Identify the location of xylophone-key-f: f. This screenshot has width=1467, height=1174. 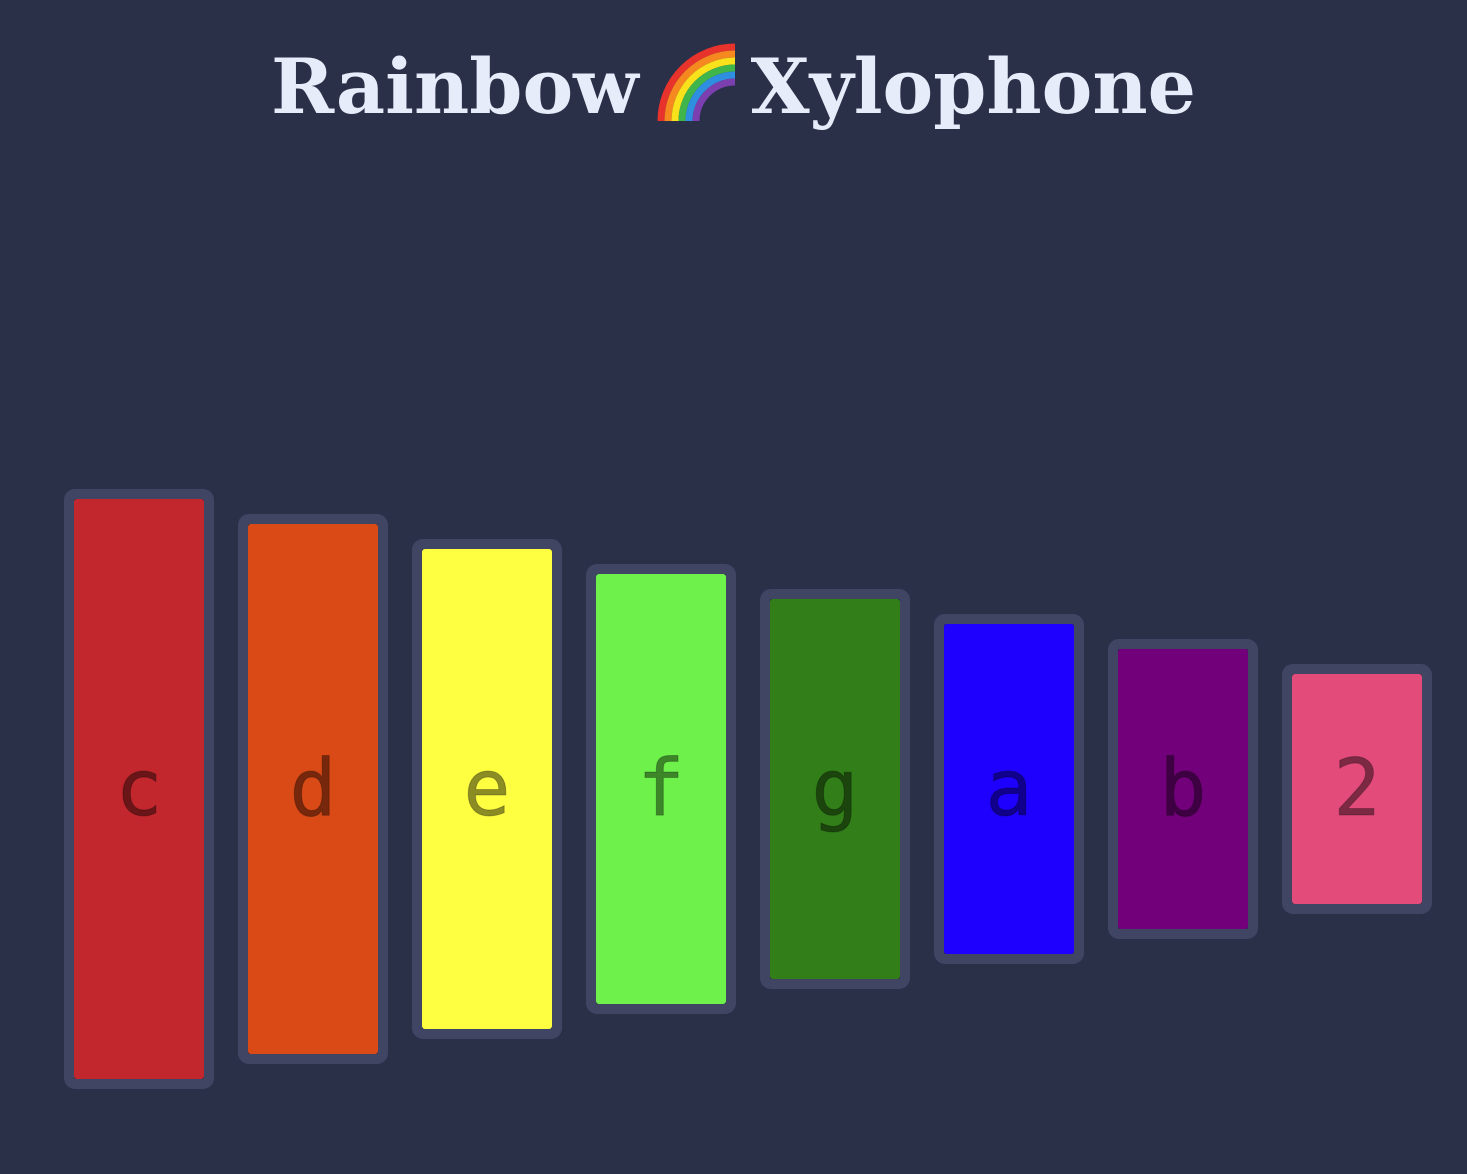
(661, 789).